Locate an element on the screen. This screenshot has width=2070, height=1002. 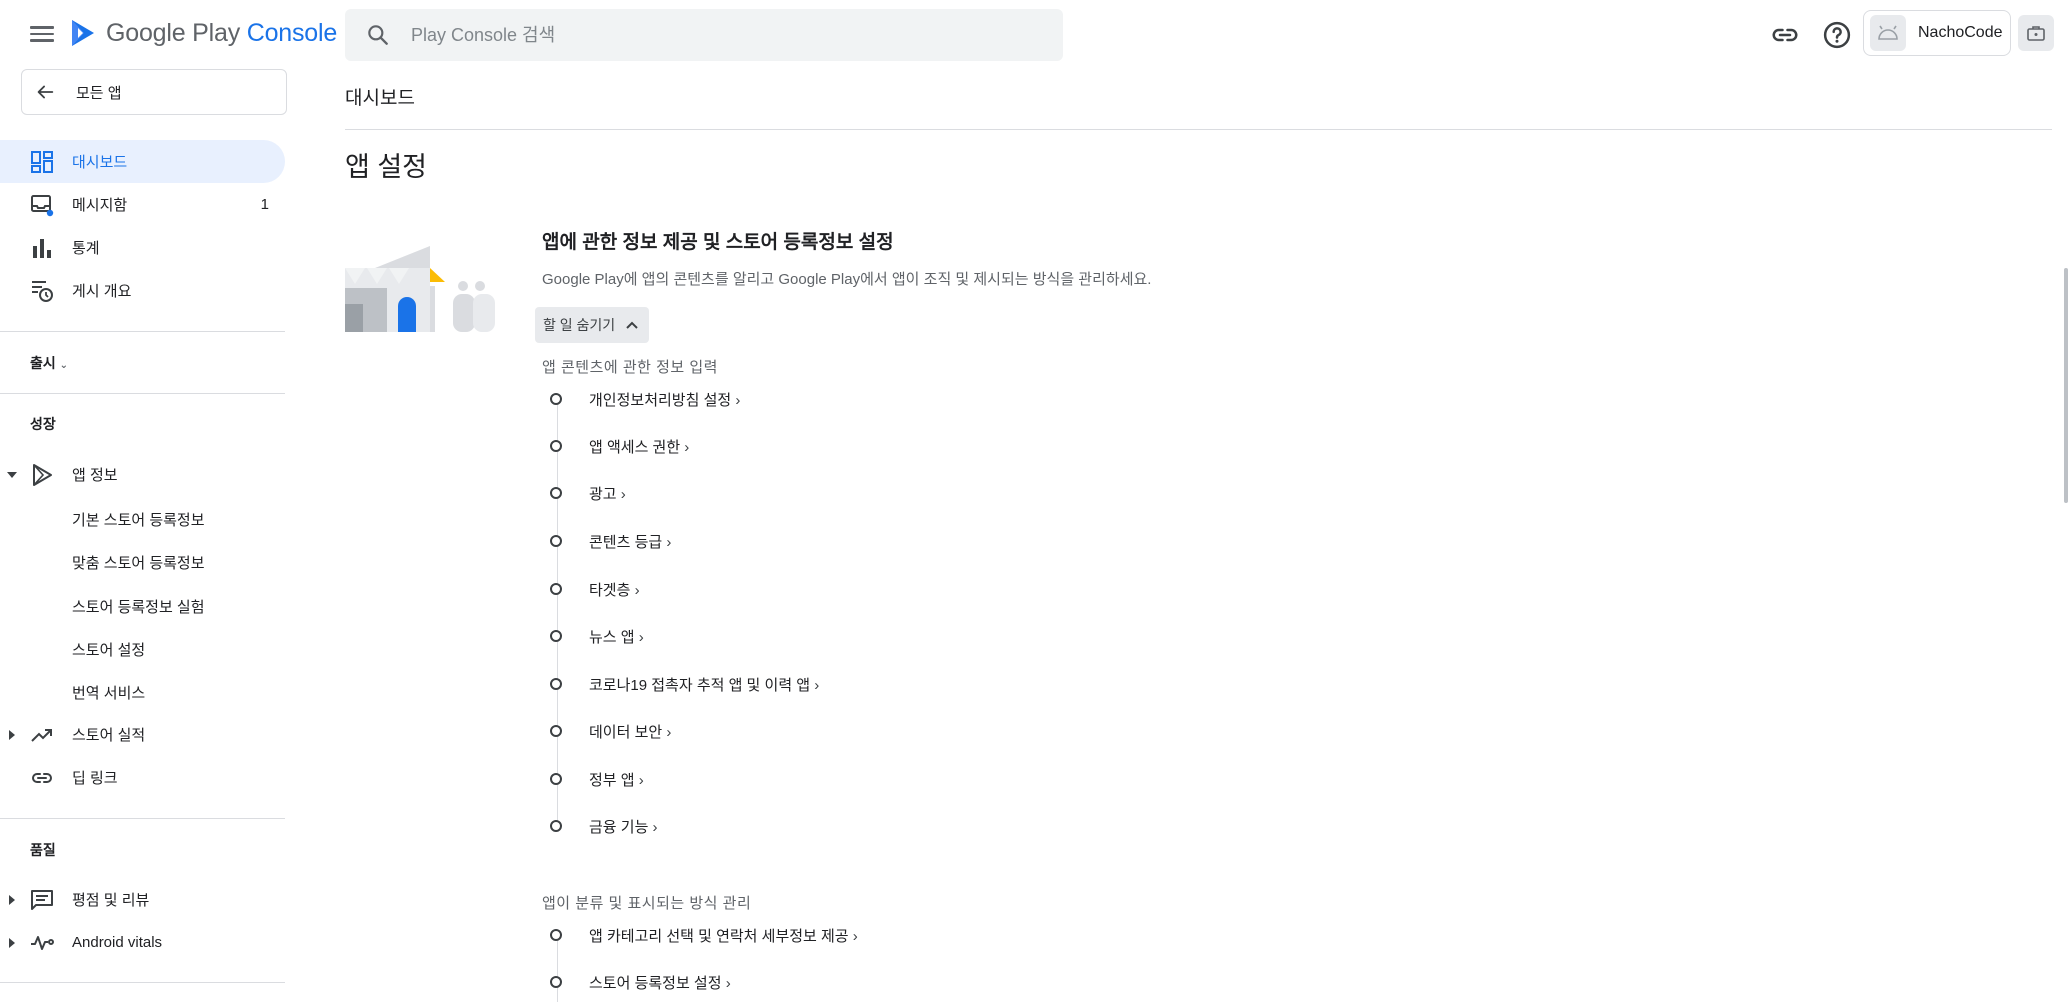
task-item: 데이터 보안 is located at coordinates (606, 731).